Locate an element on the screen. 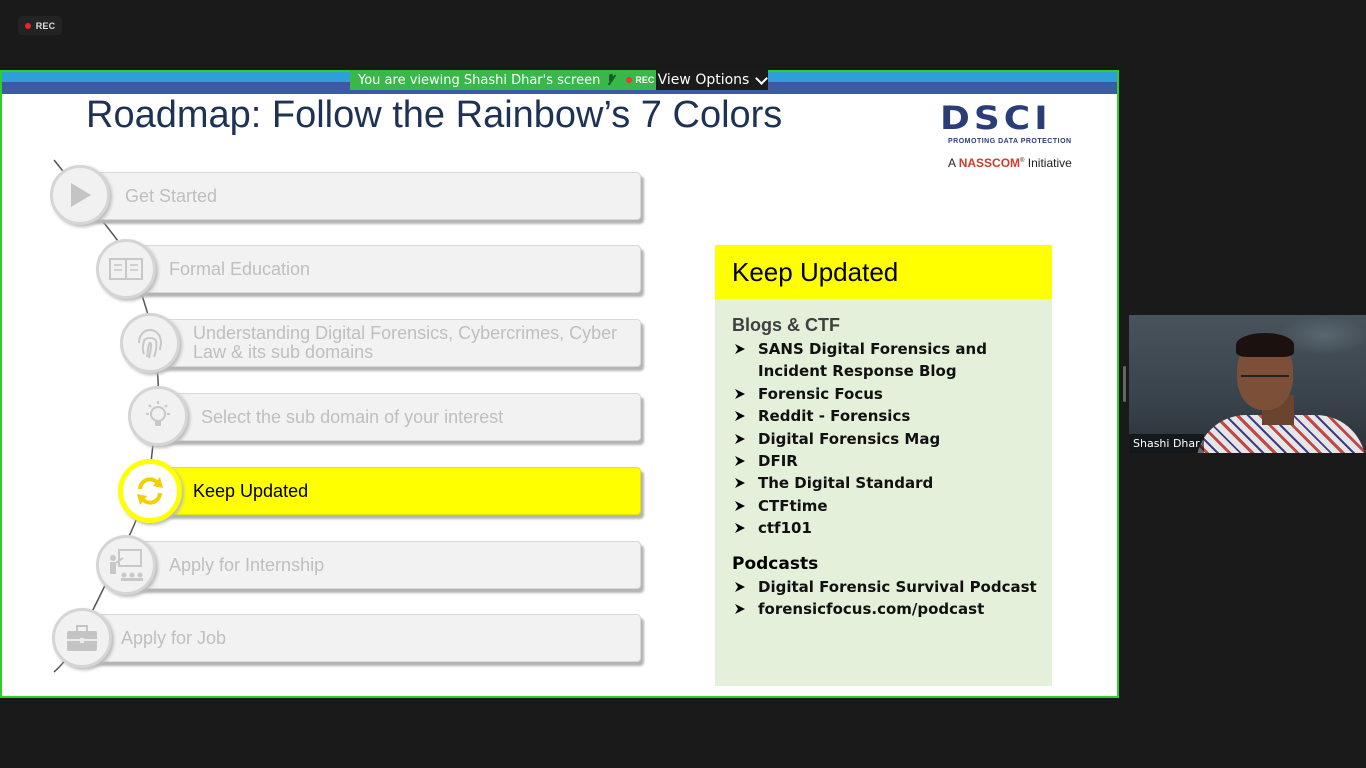  podcast-item-label: forensicfocus.com/podcast is located at coordinates (871, 609).